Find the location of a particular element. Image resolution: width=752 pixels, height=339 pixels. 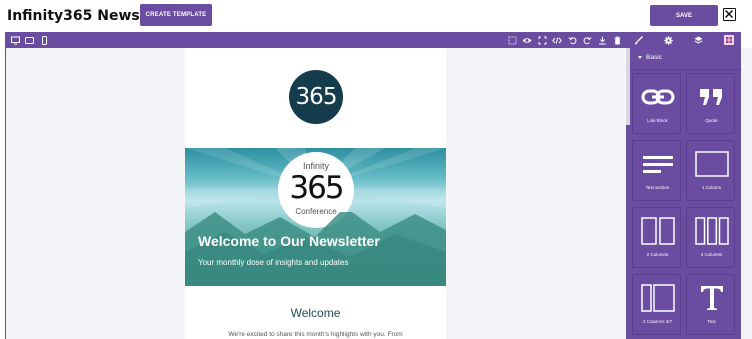

download-icon is located at coordinates (602, 40).